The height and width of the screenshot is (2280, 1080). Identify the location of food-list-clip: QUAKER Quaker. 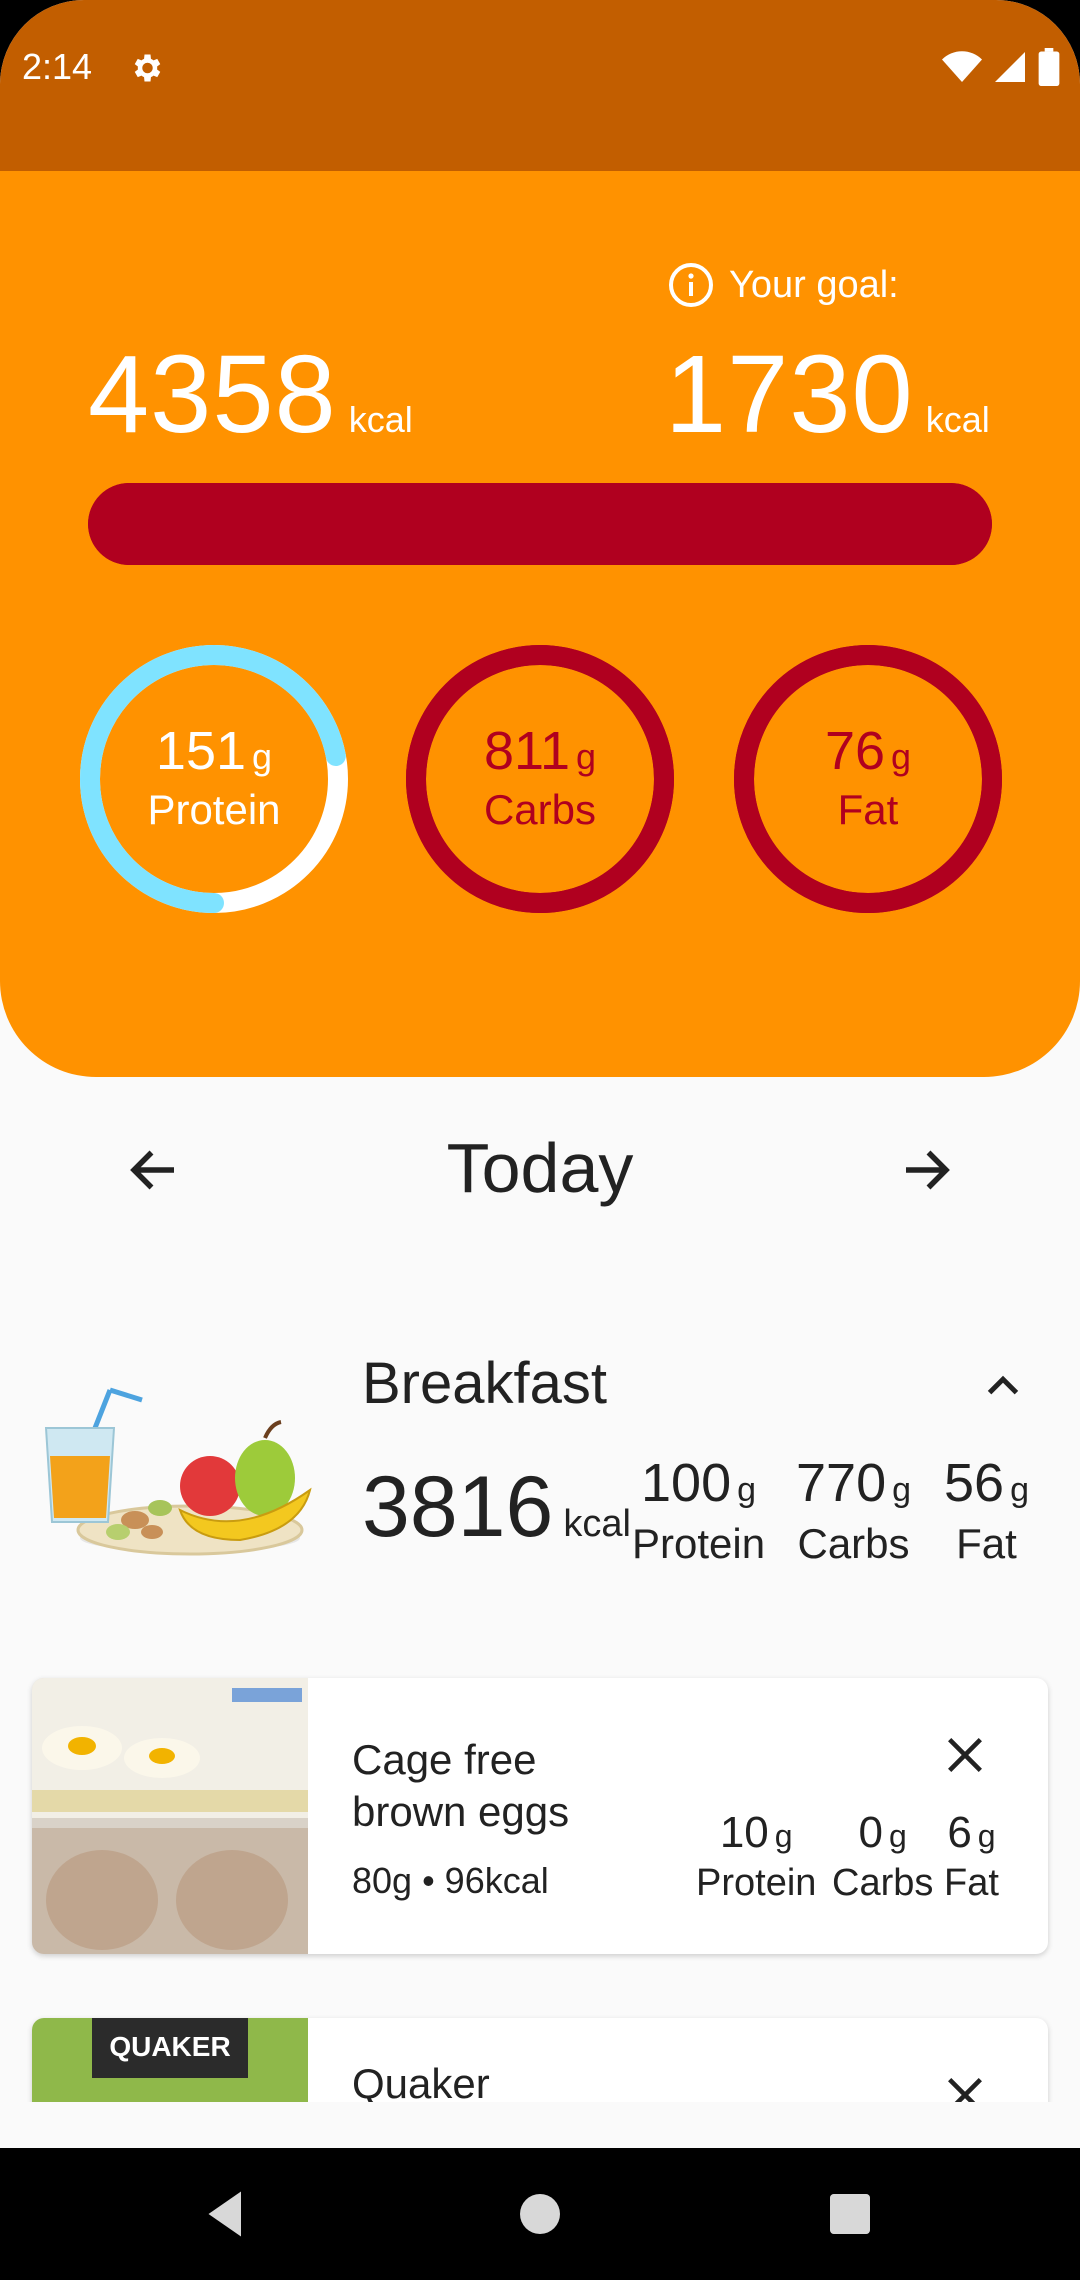
(540, 2046).